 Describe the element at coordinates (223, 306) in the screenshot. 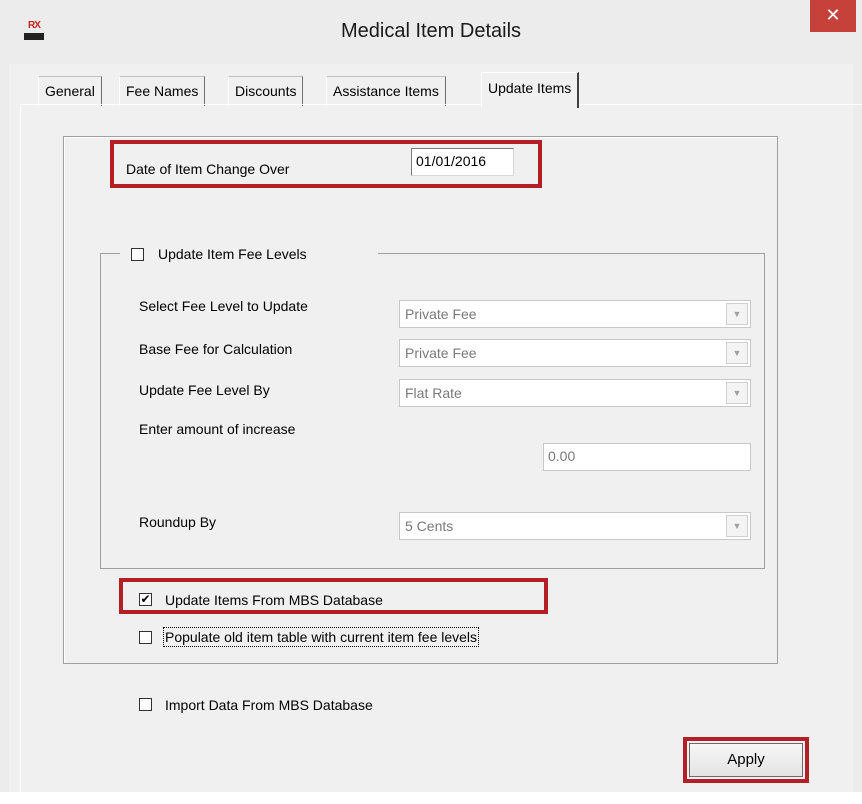

I see `select-fee-level-label: Select Fee Level to Update` at that location.